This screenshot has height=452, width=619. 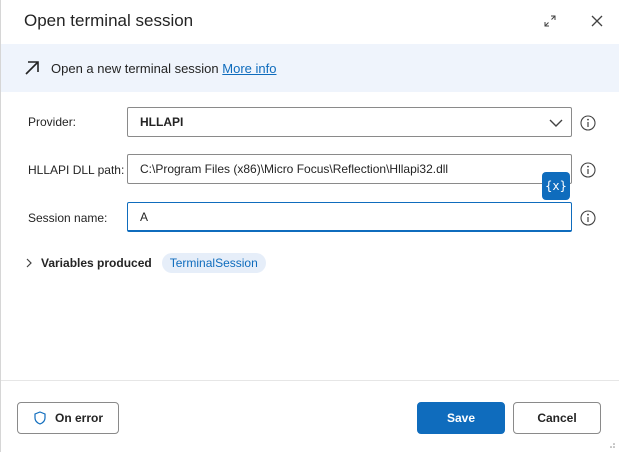 I want to click on variables-produced-label: Variables produced, so click(x=96, y=263).